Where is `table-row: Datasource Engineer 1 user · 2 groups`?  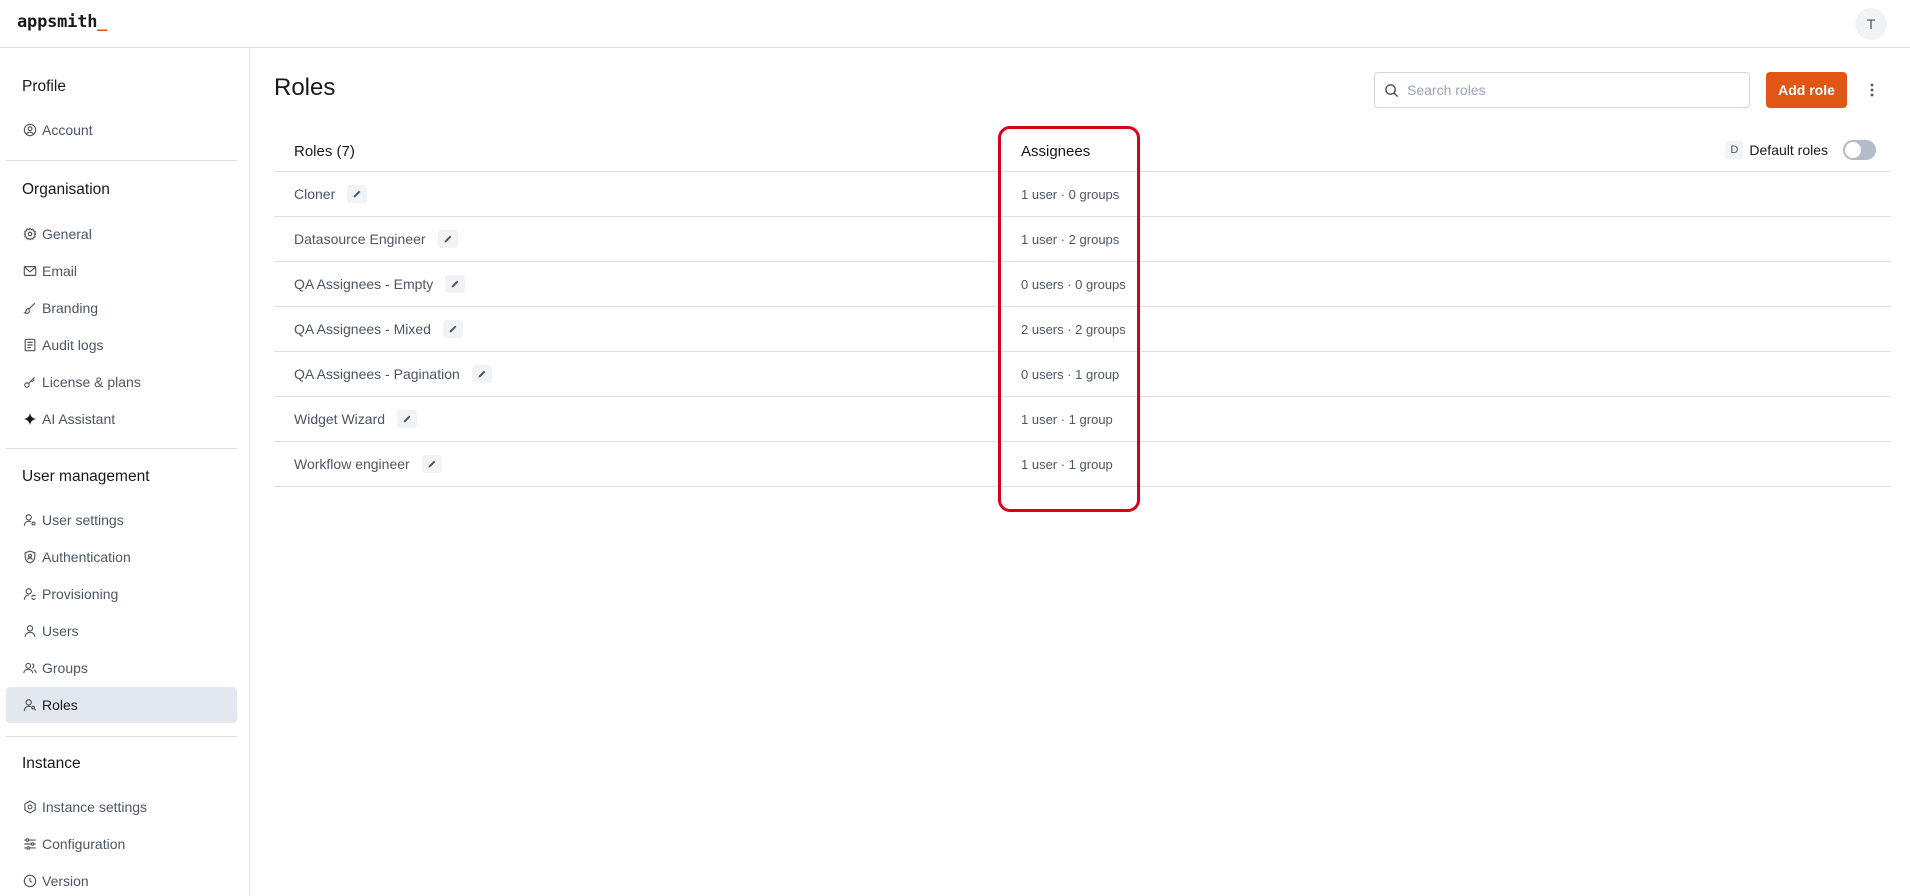 table-row: Datasource Engineer 1 user · 2 groups is located at coordinates (1082, 239).